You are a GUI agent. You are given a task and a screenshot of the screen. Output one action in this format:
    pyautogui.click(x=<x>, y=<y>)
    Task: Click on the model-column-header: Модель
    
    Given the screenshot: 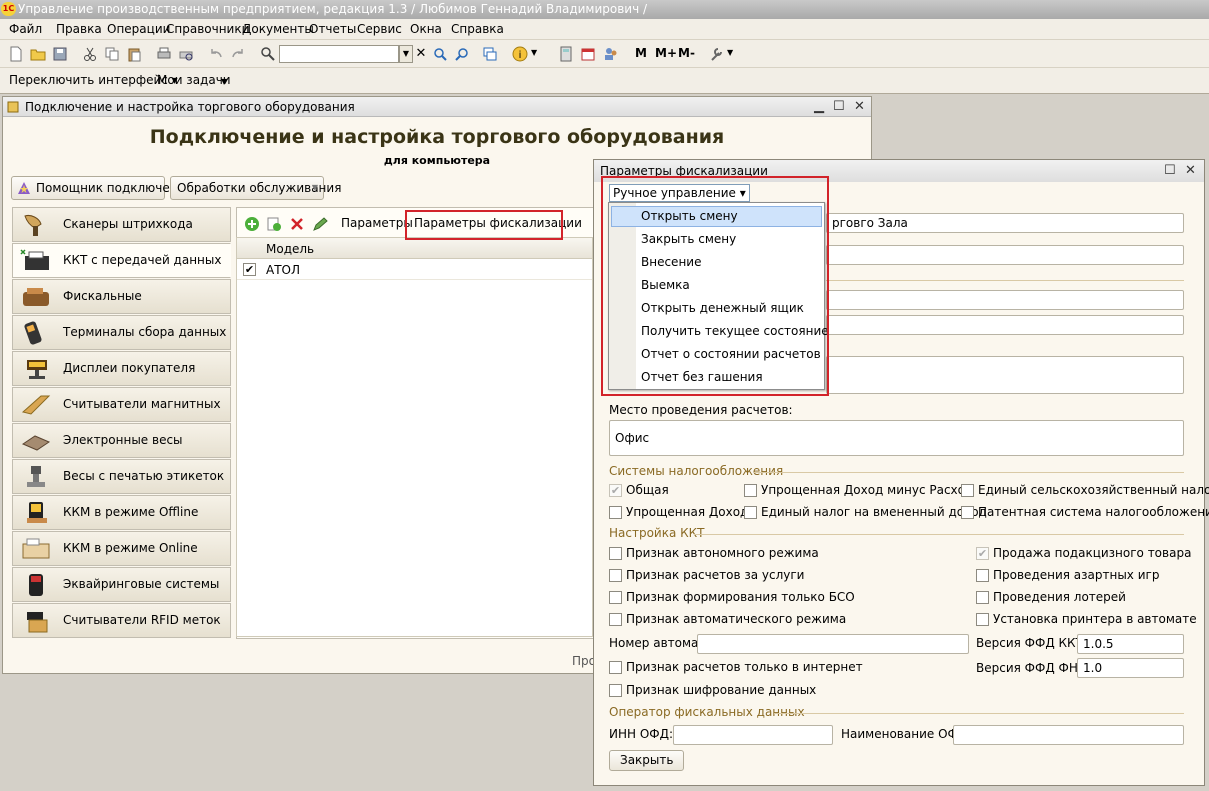 What is the action you would take?
    pyautogui.click(x=290, y=249)
    